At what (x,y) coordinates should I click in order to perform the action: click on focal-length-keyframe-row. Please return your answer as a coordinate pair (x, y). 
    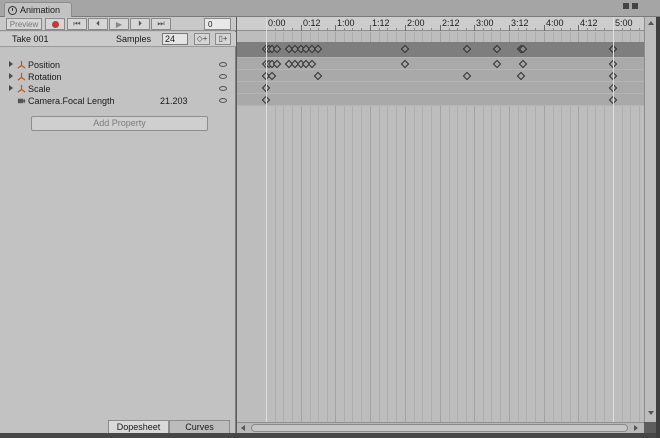
    Looking at the image, I should click on (440, 100).